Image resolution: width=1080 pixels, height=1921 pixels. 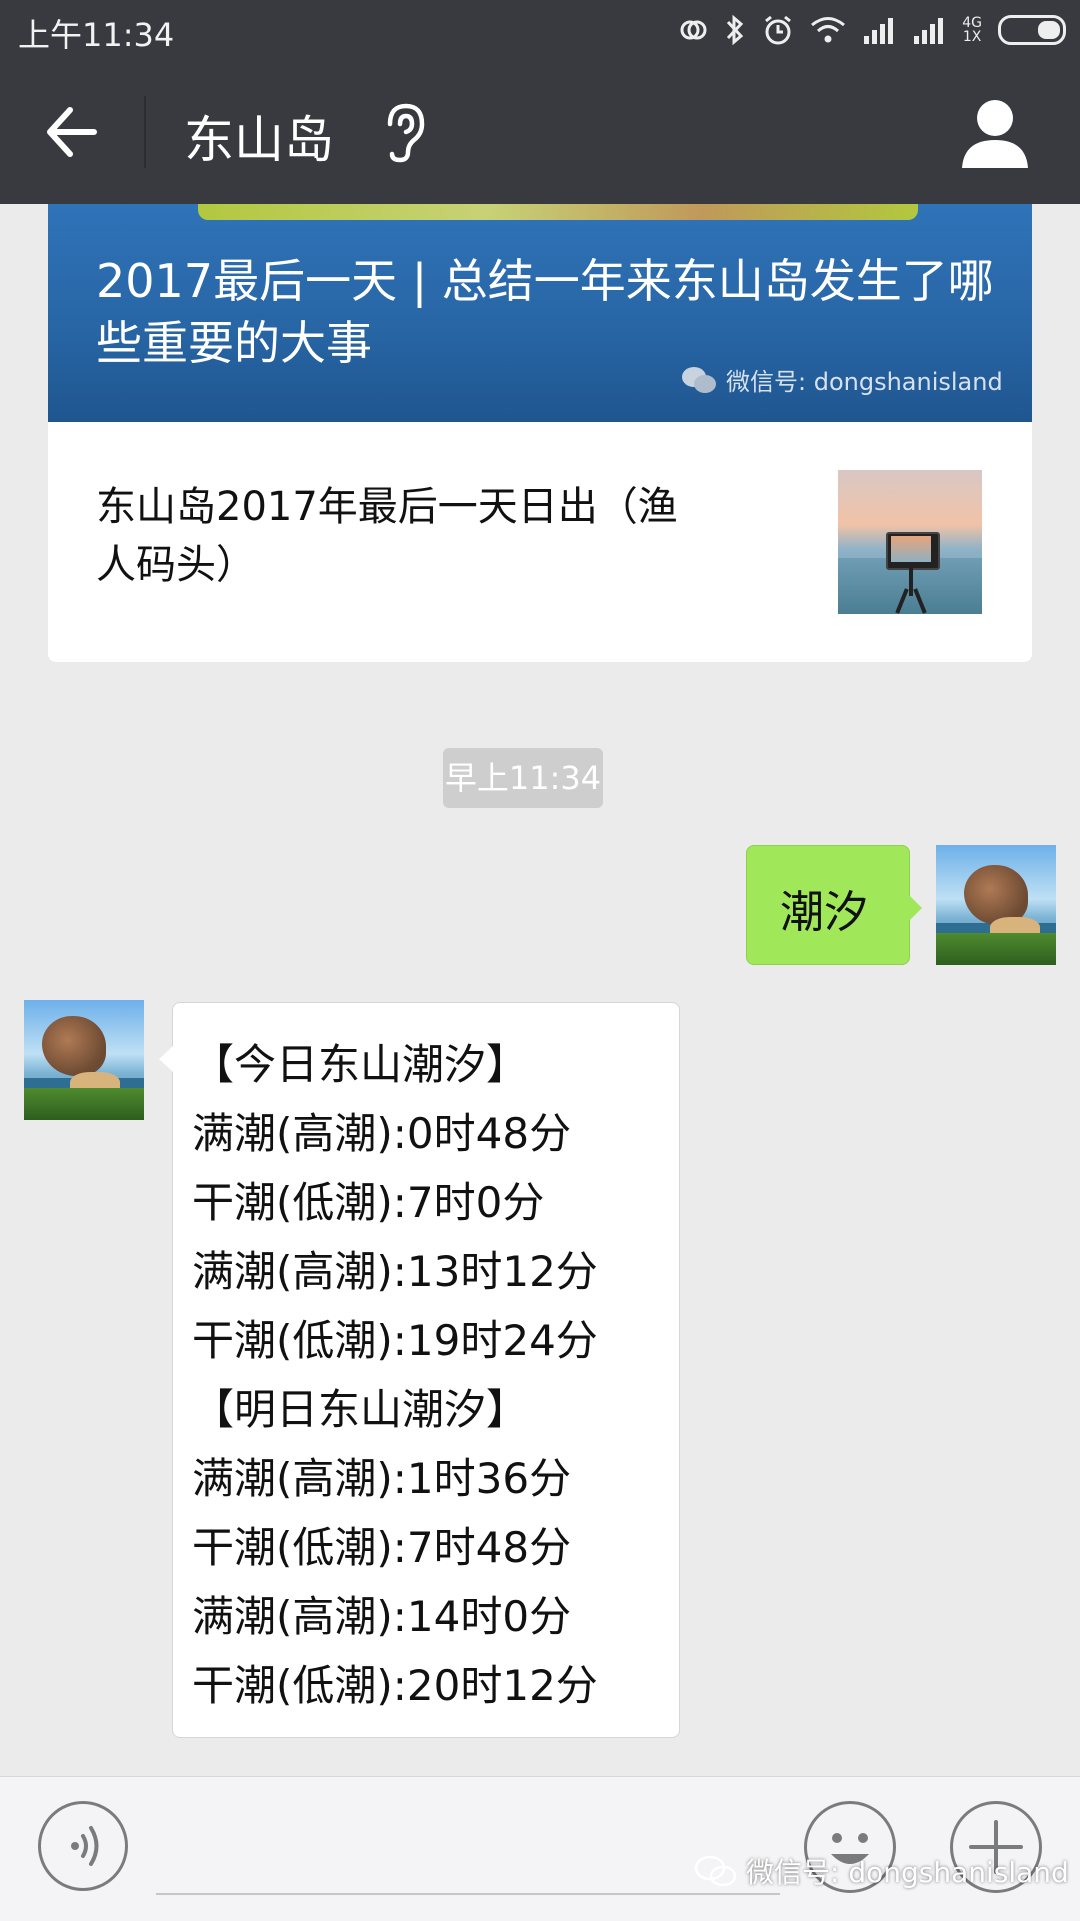 I want to click on status-bar: 上午11:34 4G 1X, so click(x=540, y=30).